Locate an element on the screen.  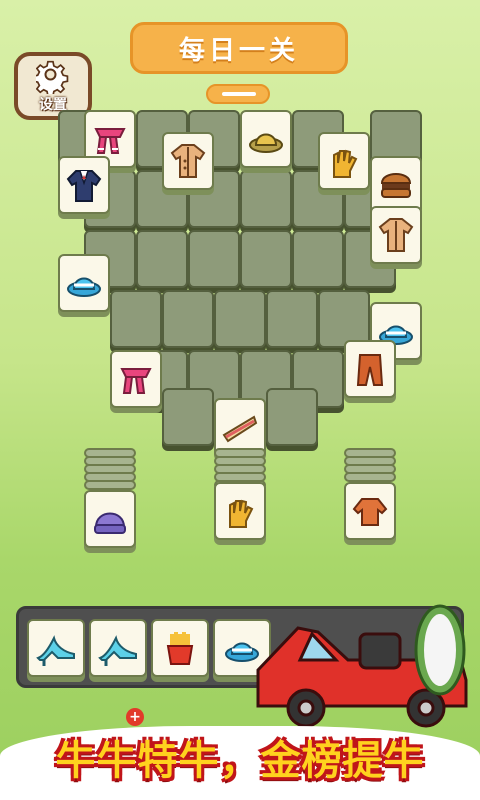
tile-pants is located at coordinates (370, 369).